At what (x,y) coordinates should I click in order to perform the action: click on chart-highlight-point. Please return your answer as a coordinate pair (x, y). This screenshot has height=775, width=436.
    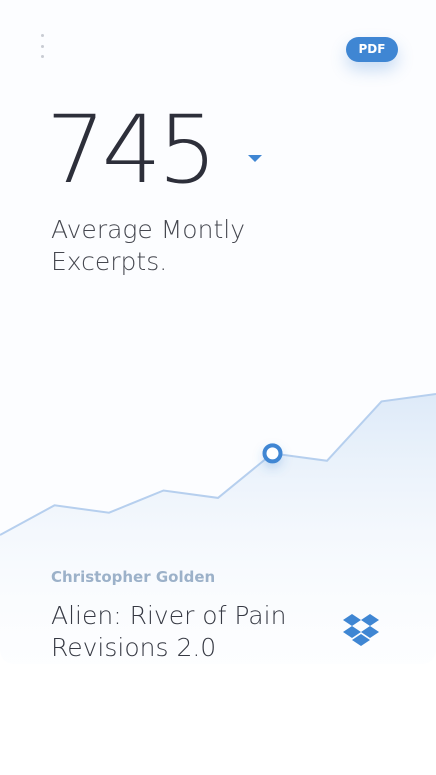
    Looking at the image, I should click on (272, 453).